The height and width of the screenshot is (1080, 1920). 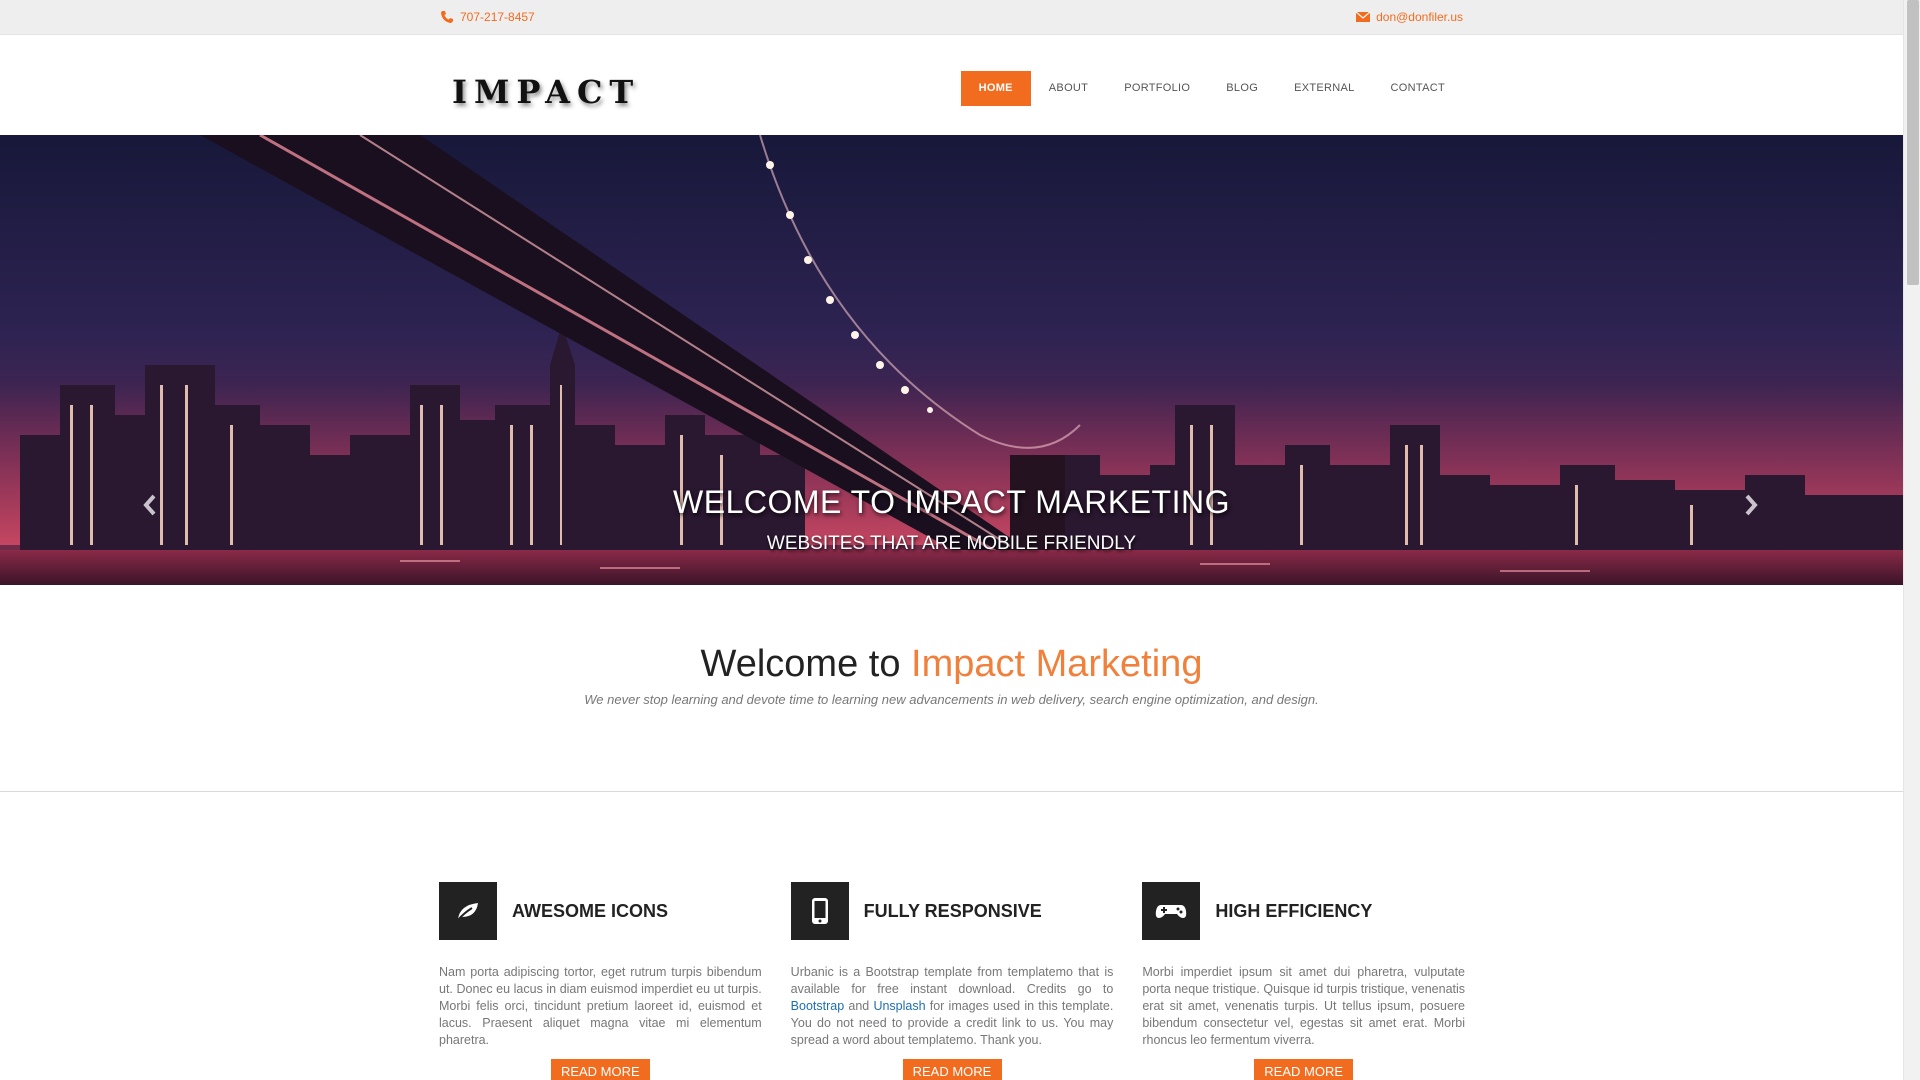 What do you see at coordinates (468, 911) in the screenshot?
I see `leaf-icon` at bounding box center [468, 911].